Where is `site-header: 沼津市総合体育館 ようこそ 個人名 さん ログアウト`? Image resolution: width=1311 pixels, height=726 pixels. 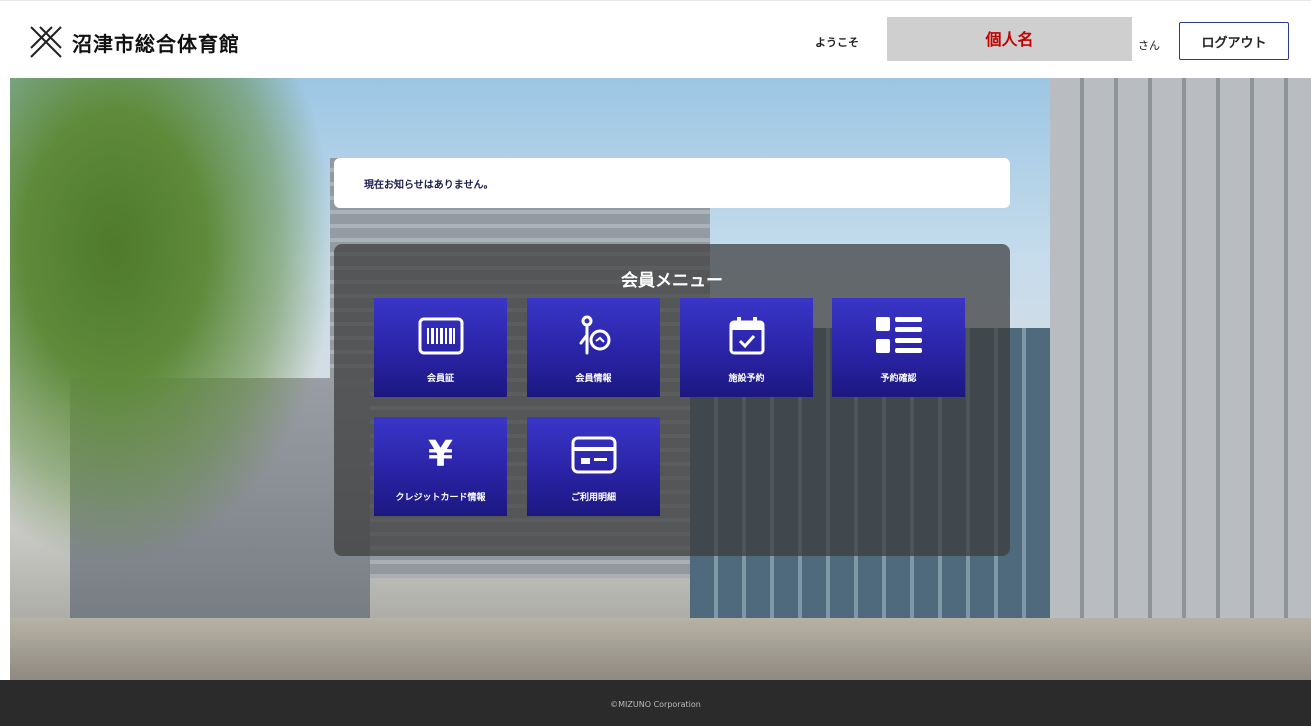 site-header: 沼津市総合体育館 ようこそ 個人名 さん ログアウト is located at coordinates (655, 39).